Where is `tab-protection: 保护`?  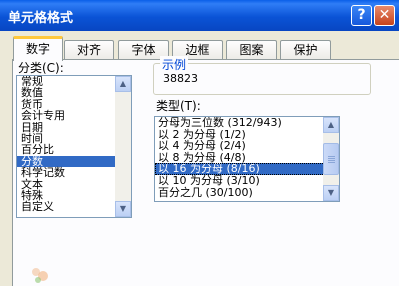 tab-protection: 保护 is located at coordinates (305, 50).